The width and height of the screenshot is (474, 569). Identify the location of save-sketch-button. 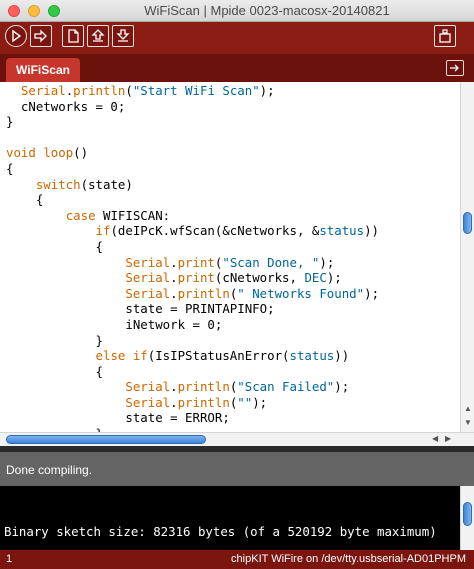
(123, 36).